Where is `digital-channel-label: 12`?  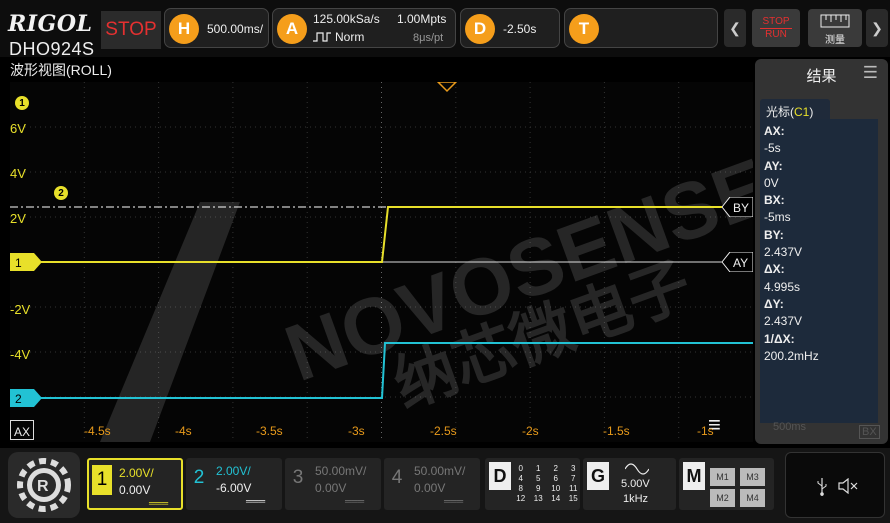 digital-channel-label: 12 is located at coordinates (521, 498).